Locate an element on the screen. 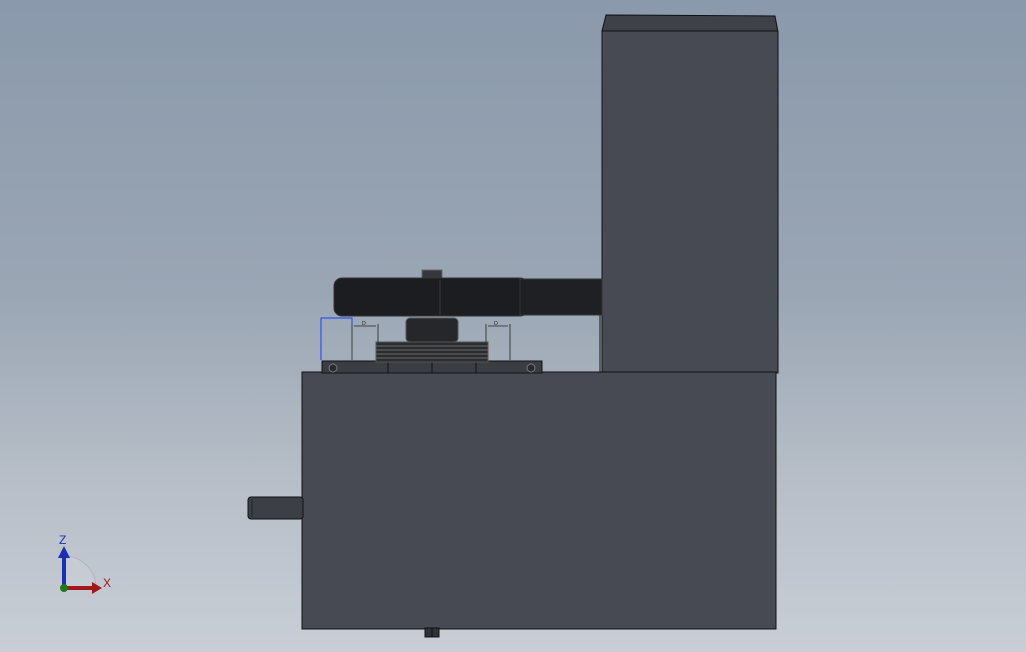 The height and width of the screenshot is (652, 1026). shaft-stub is located at coordinates (275, 508).